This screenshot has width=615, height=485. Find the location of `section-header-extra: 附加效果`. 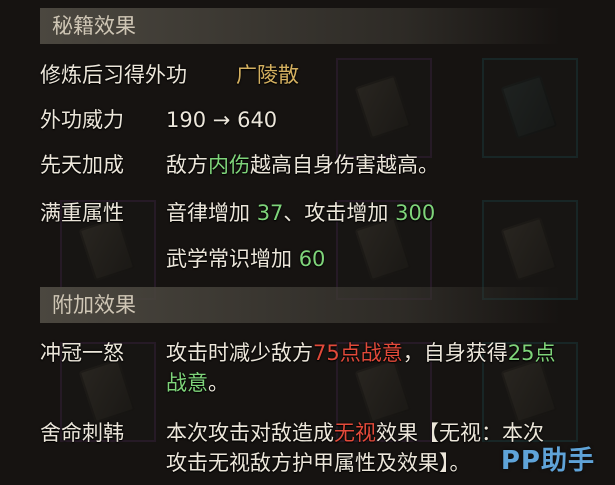

section-header-extra: 附加效果 is located at coordinates (300, 305).